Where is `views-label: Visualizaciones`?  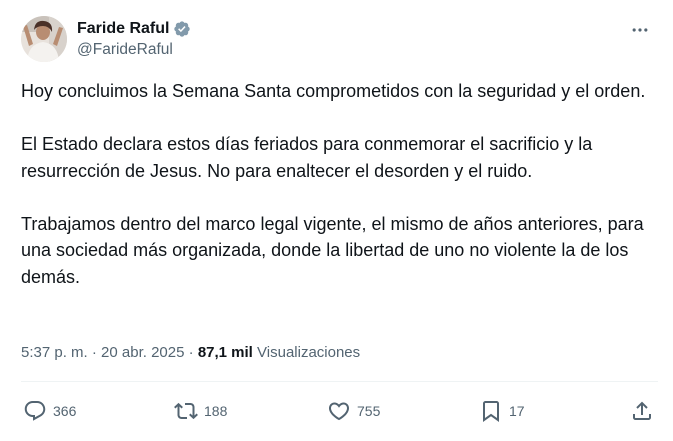 views-label: Visualizaciones is located at coordinates (308, 352).